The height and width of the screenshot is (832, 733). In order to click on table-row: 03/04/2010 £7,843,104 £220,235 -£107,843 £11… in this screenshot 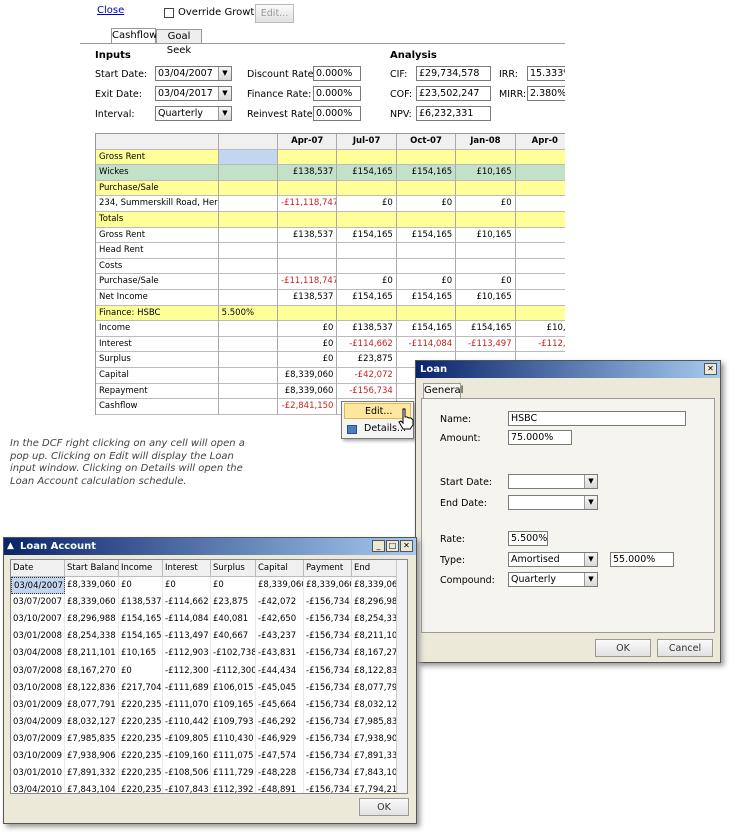, I will do `click(209, 787)`.